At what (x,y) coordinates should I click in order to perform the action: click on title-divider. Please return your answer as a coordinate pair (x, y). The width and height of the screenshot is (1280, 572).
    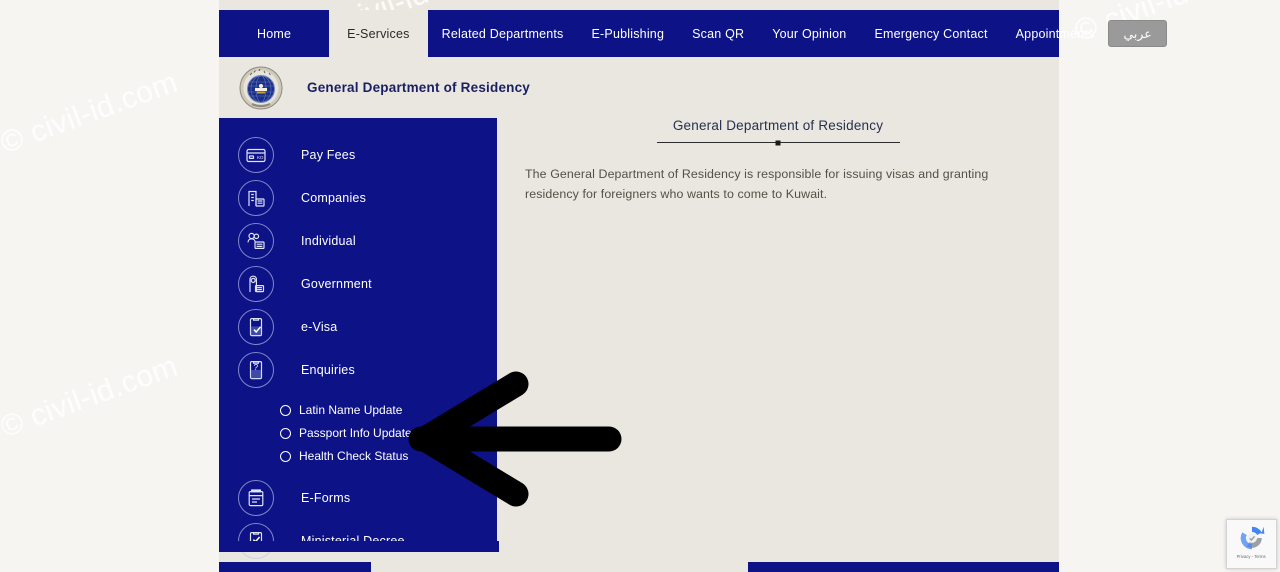
    Looking at the image, I should click on (778, 142).